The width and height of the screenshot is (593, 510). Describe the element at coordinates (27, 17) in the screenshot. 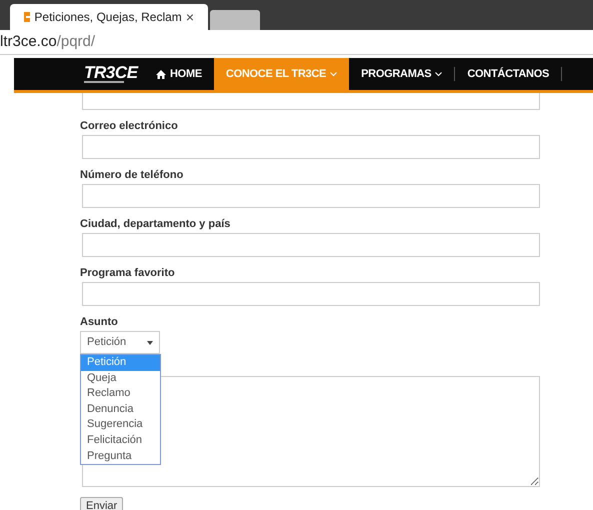

I see `favicon-icon` at that location.